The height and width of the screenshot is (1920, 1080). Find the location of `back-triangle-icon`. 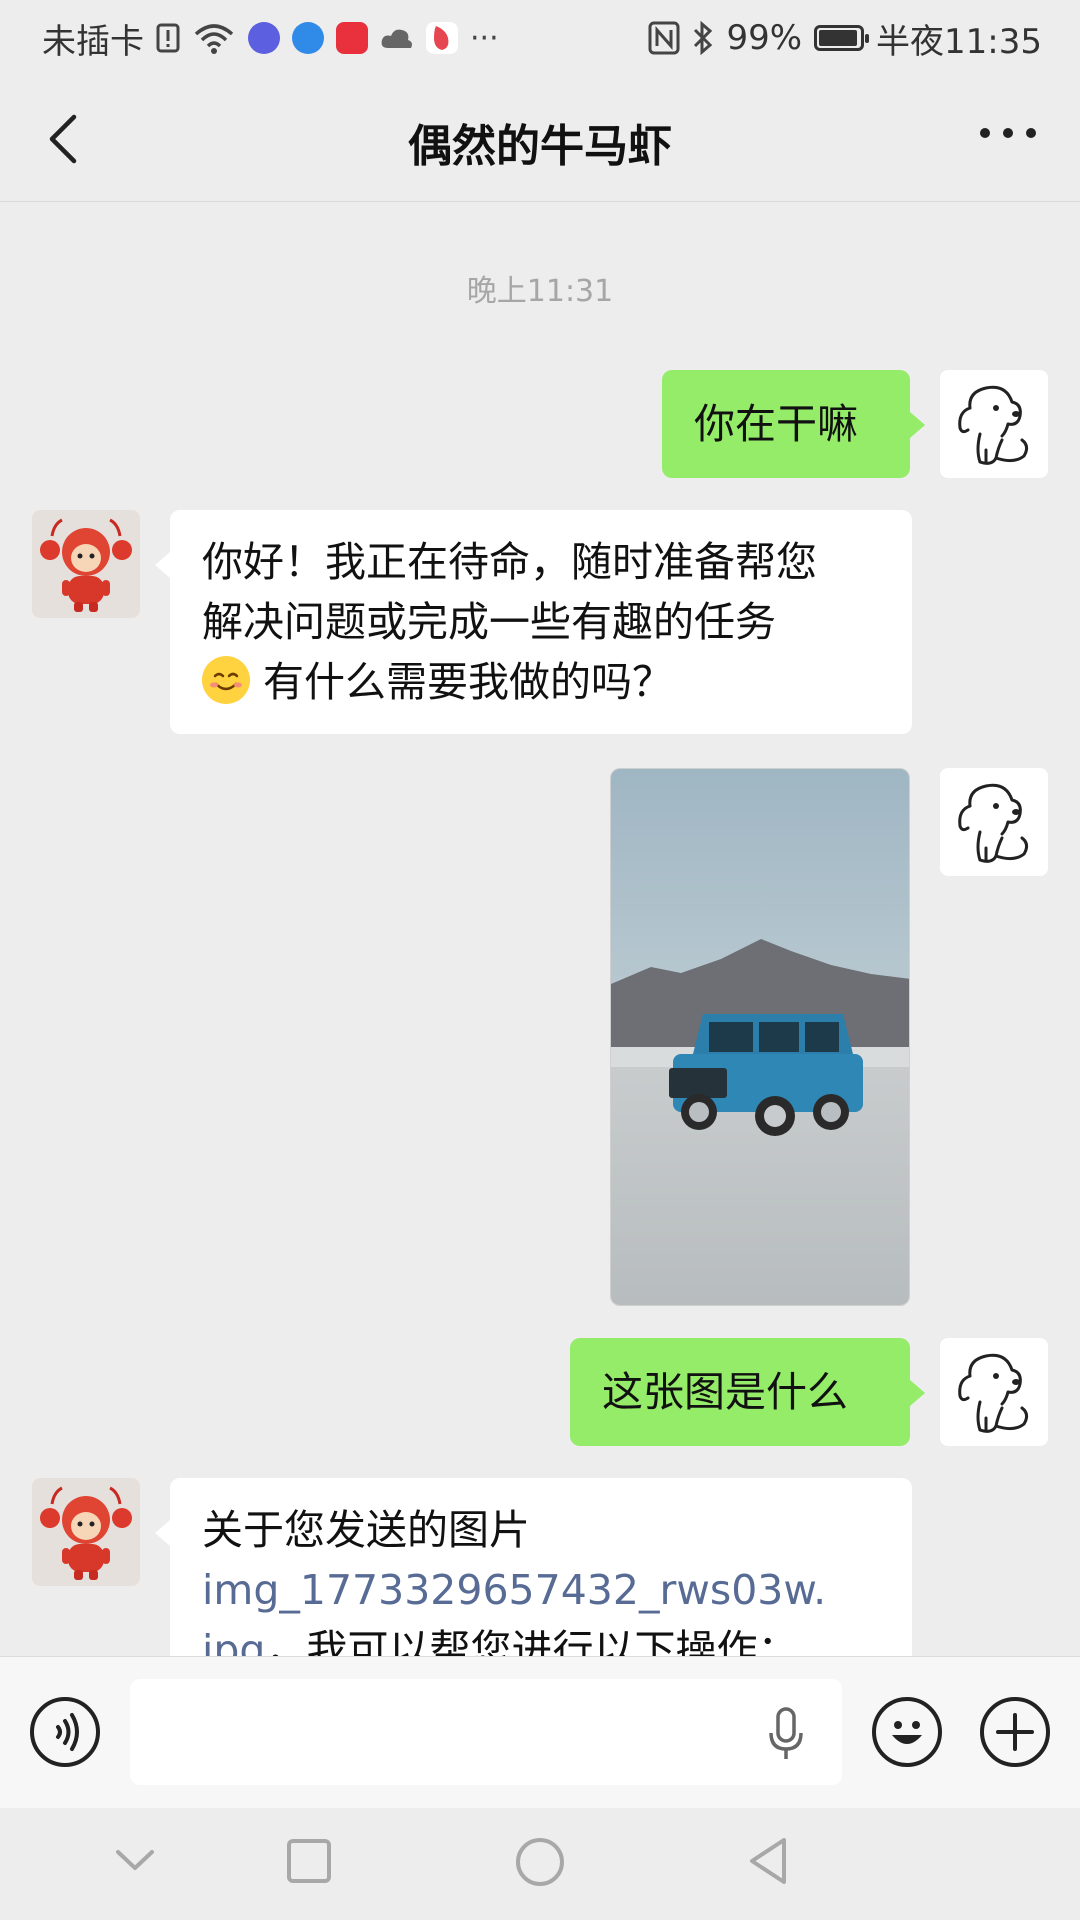

back-triangle-icon is located at coordinates (768, 1861).